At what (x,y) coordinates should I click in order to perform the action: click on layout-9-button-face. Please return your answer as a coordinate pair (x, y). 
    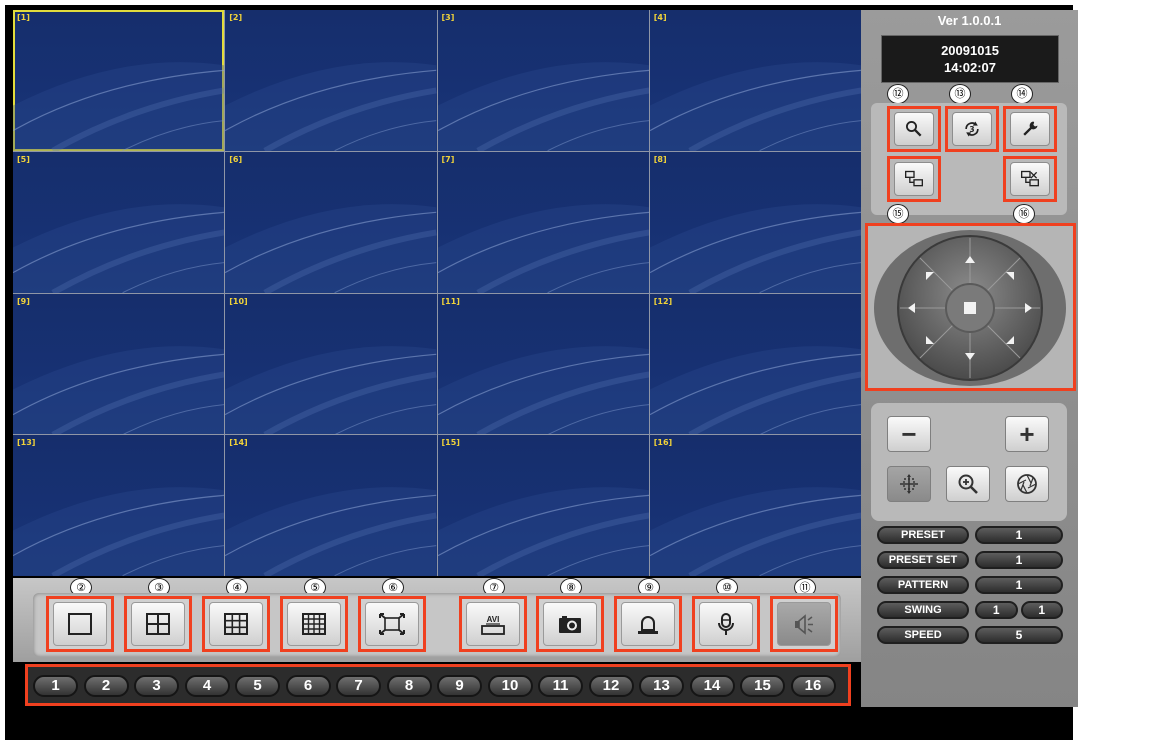
    Looking at the image, I should click on (236, 624).